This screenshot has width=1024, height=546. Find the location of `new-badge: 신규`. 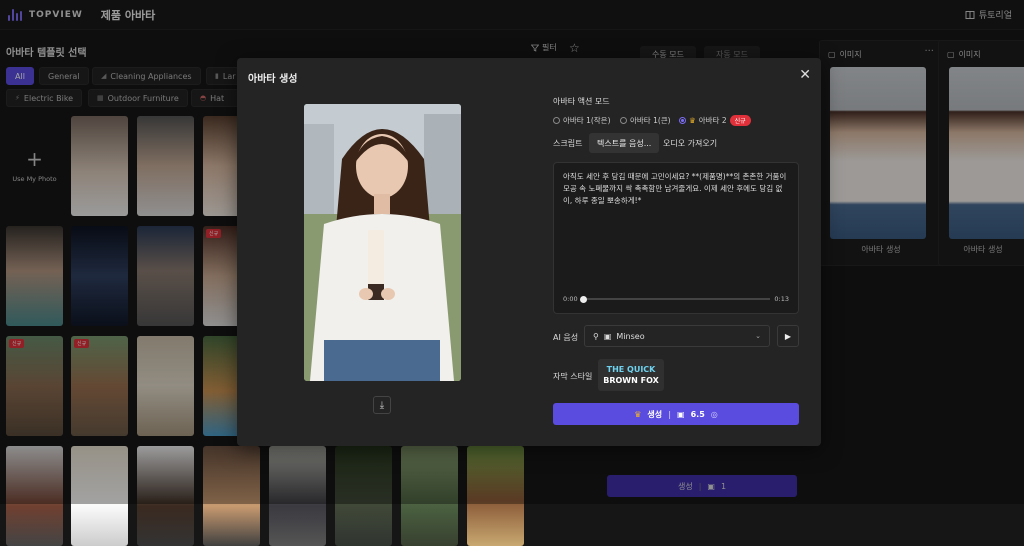

new-badge: 신규 is located at coordinates (740, 120).